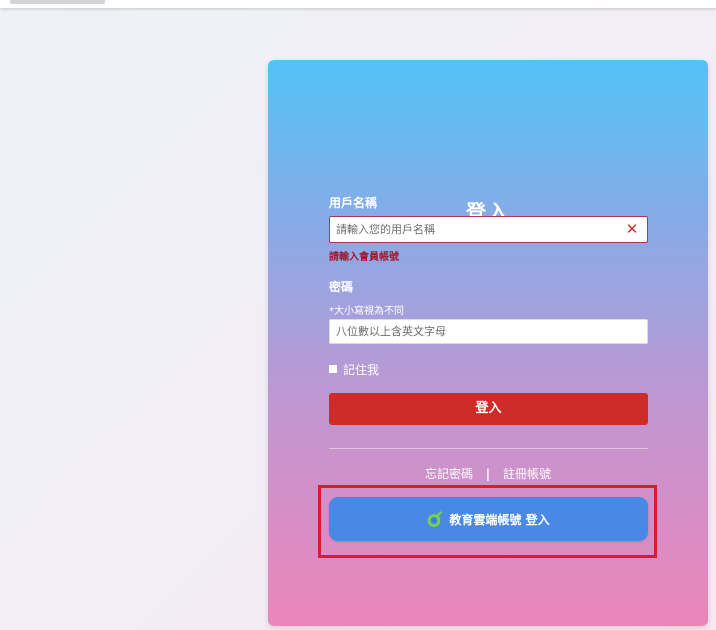 This screenshot has height=630, width=716. Describe the element at coordinates (364, 257) in the screenshot. I see `username-error: 請輸入會員帳號` at that location.